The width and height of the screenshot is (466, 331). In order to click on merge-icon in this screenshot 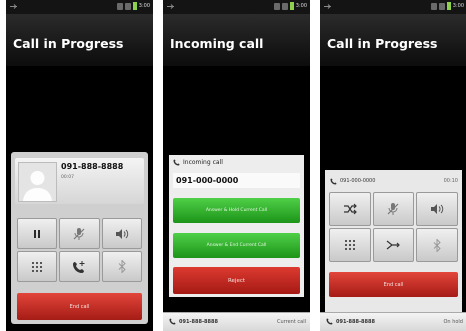, I will do `click(394, 245)`.